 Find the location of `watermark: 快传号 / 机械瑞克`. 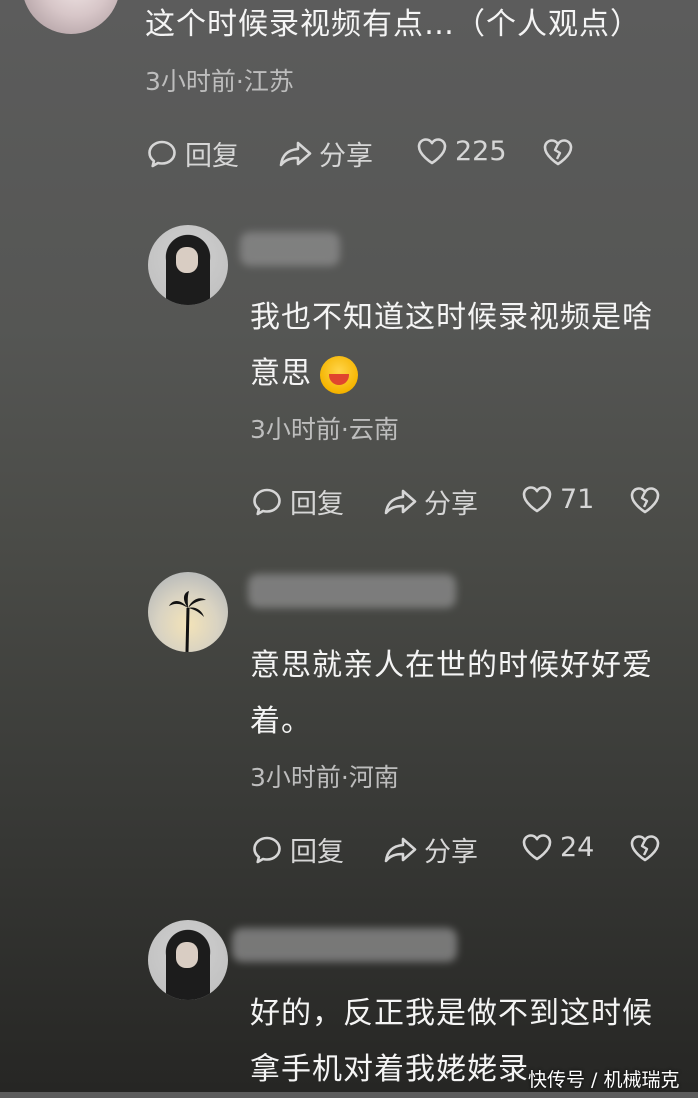

watermark: 快传号 / 机械瑞克 is located at coordinates (604, 1080).